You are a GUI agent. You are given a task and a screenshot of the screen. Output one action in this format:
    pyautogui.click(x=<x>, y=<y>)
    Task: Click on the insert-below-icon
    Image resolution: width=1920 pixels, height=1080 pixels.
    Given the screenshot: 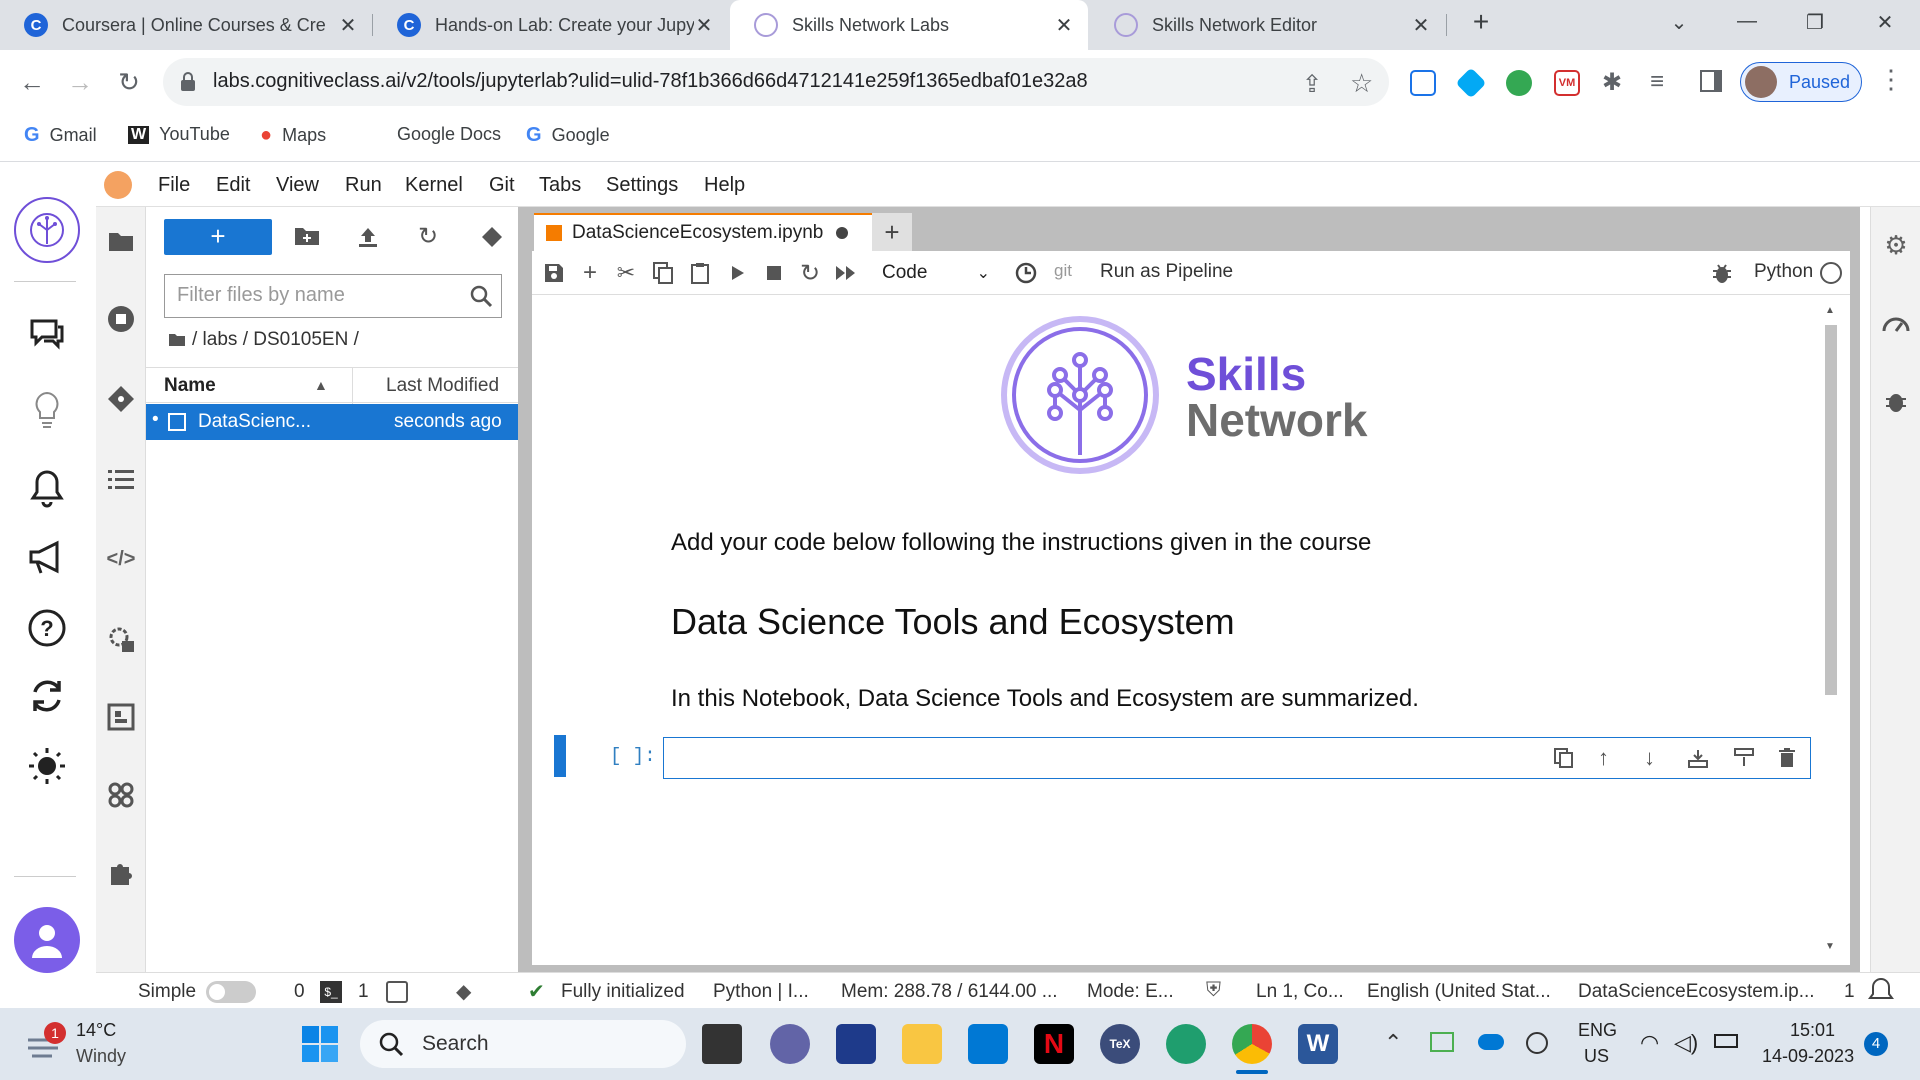 What is the action you would take?
    pyautogui.click(x=1744, y=758)
    